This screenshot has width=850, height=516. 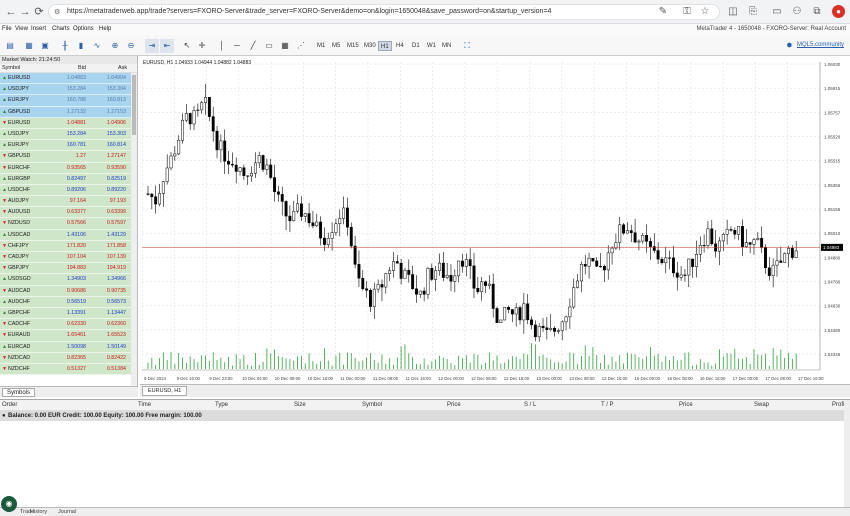 I want to click on horizontal-line-icon: ─, so click(x=237, y=46).